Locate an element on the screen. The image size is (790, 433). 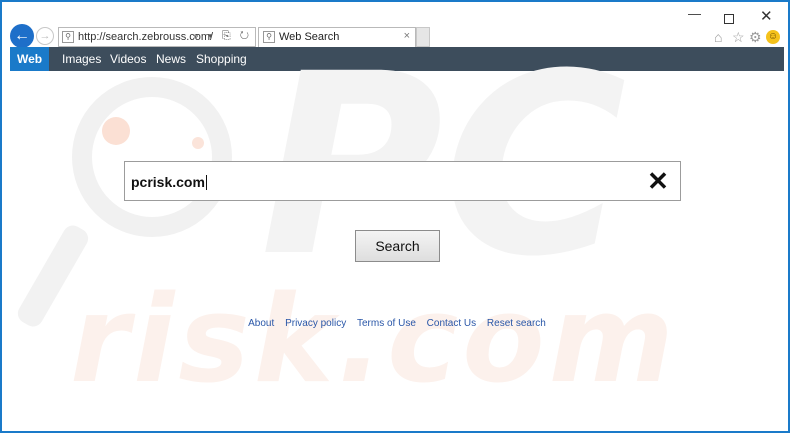
gear-icon: ⚙ is located at coordinates (755, 37).